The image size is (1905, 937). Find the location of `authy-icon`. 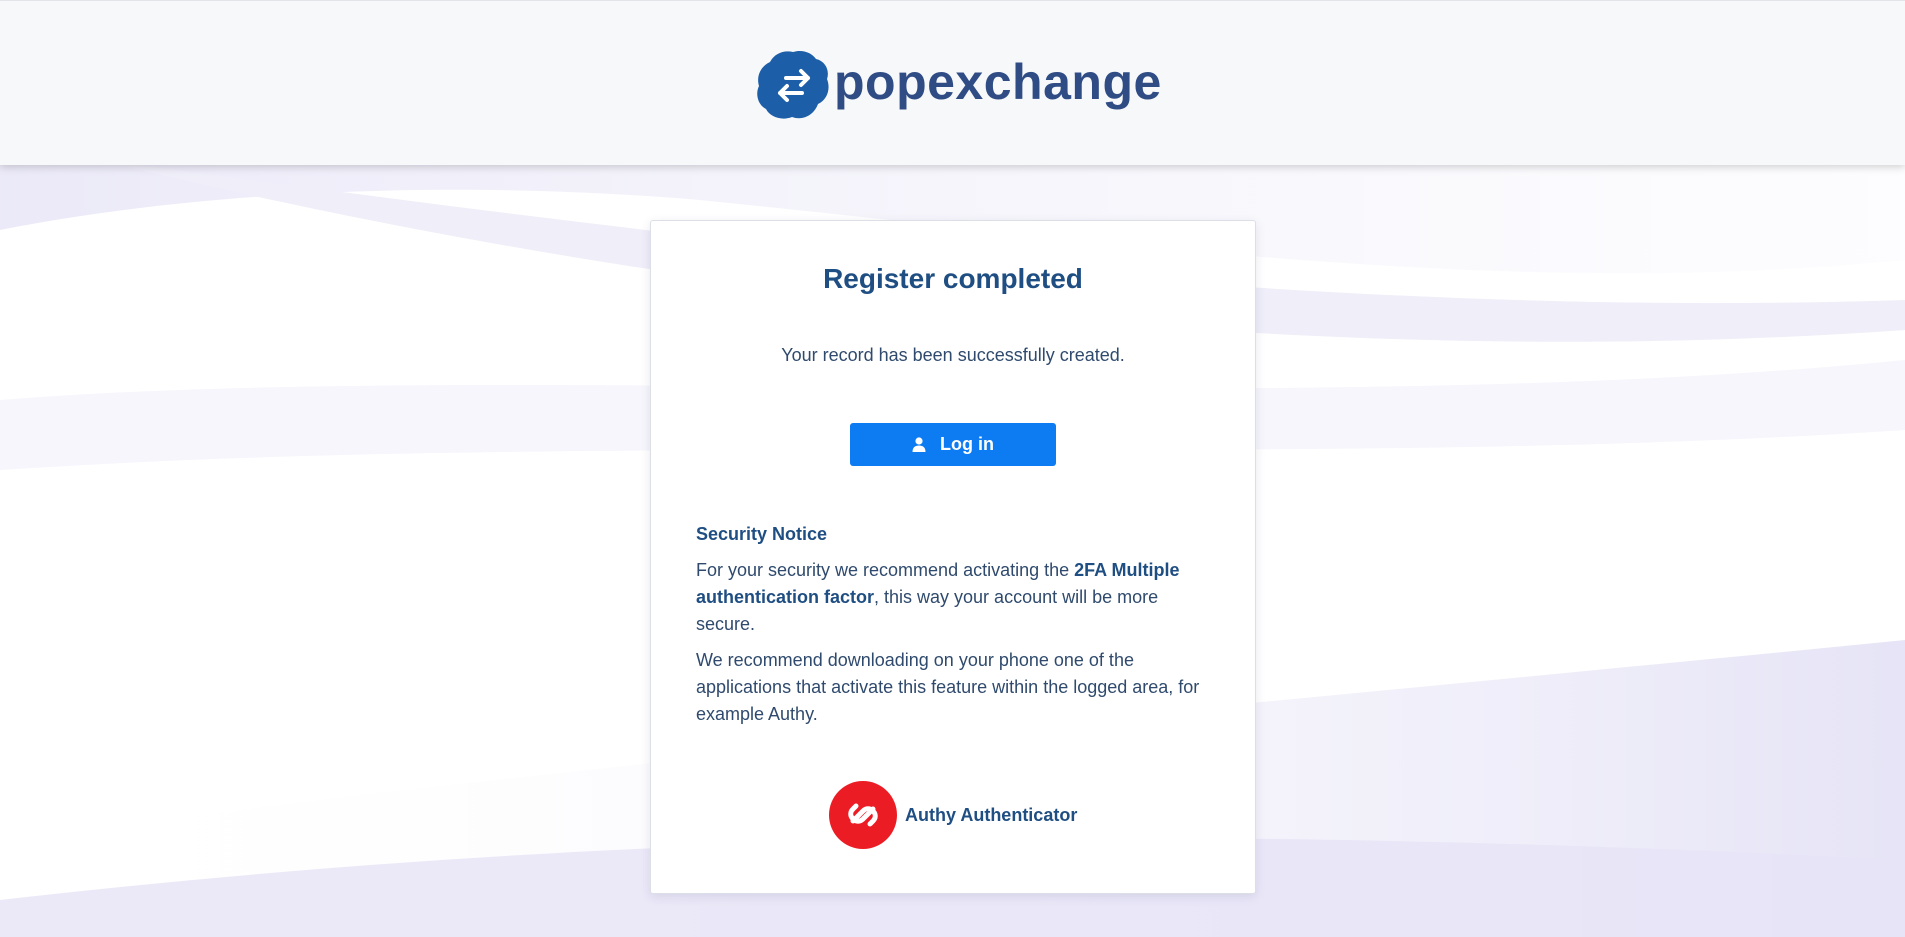

authy-icon is located at coordinates (863, 815).